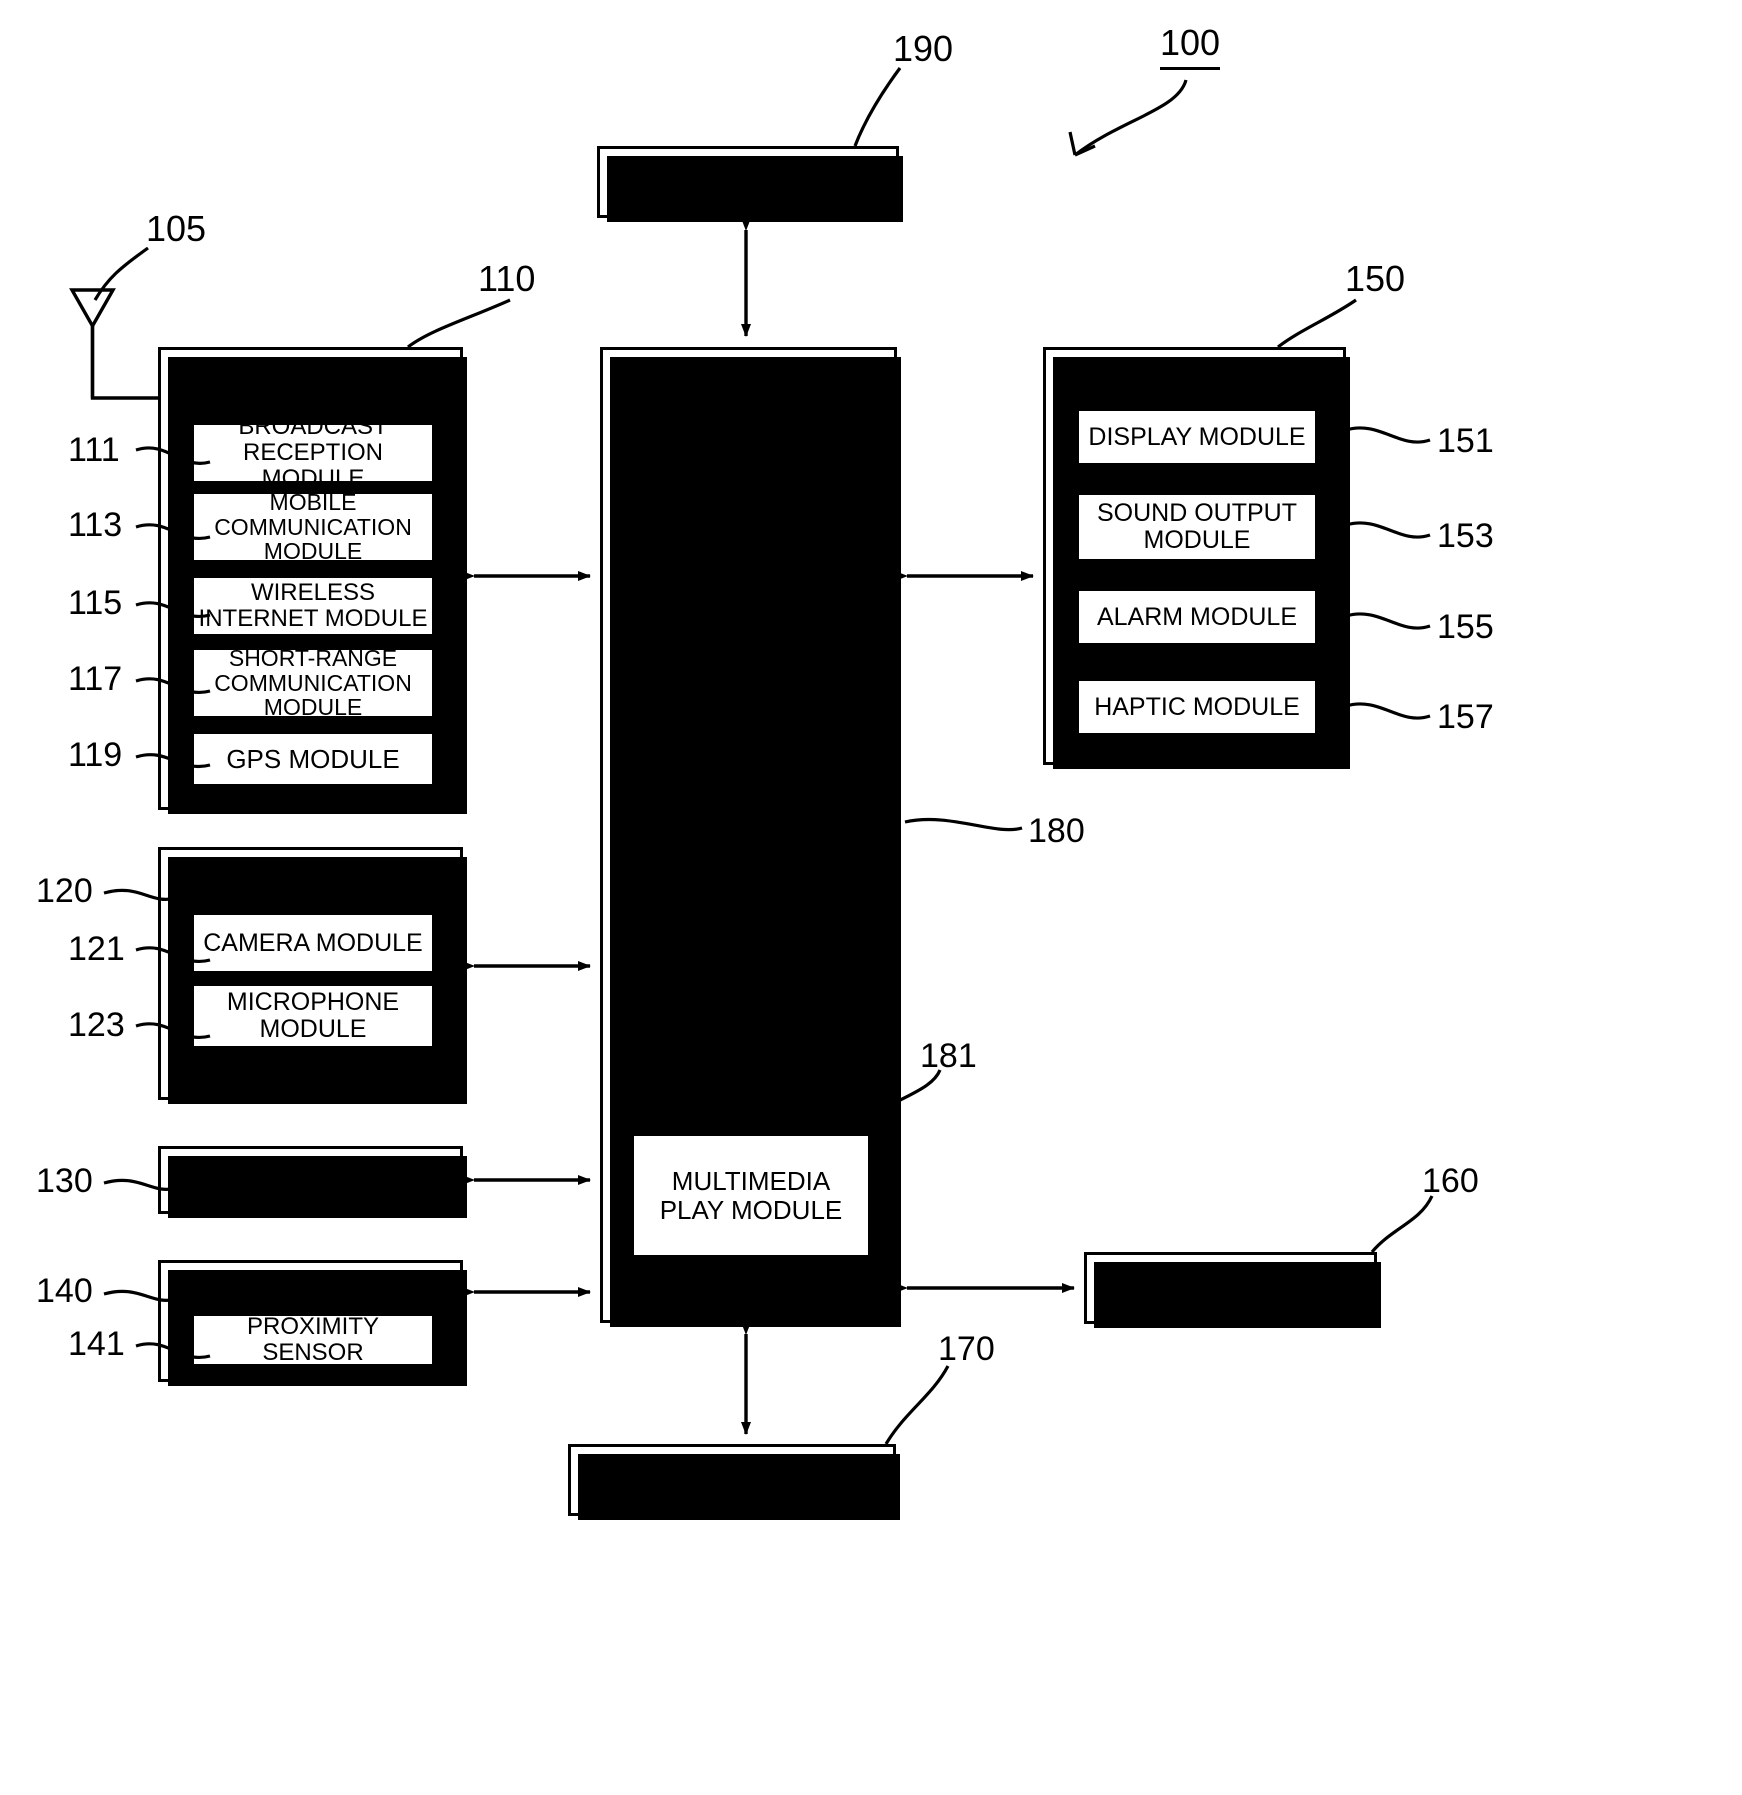  Describe the element at coordinates (95, 679) in the screenshot. I see `ref-117: 117` at that location.